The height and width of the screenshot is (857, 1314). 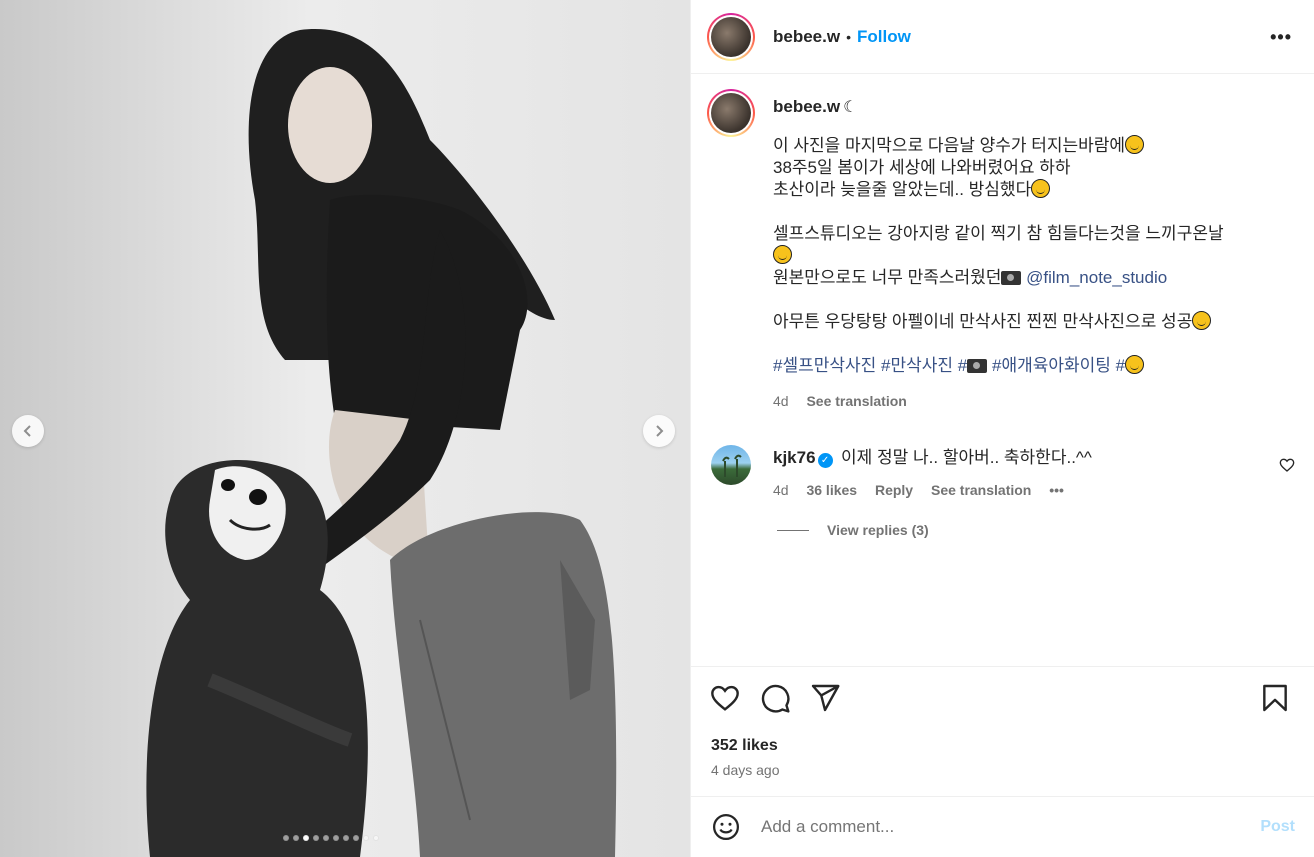 What do you see at coordinates (1051, 365) in the screenshot?
I see `hashtag-link: #애개육아화이팅` at bounding box center [1051, 365].